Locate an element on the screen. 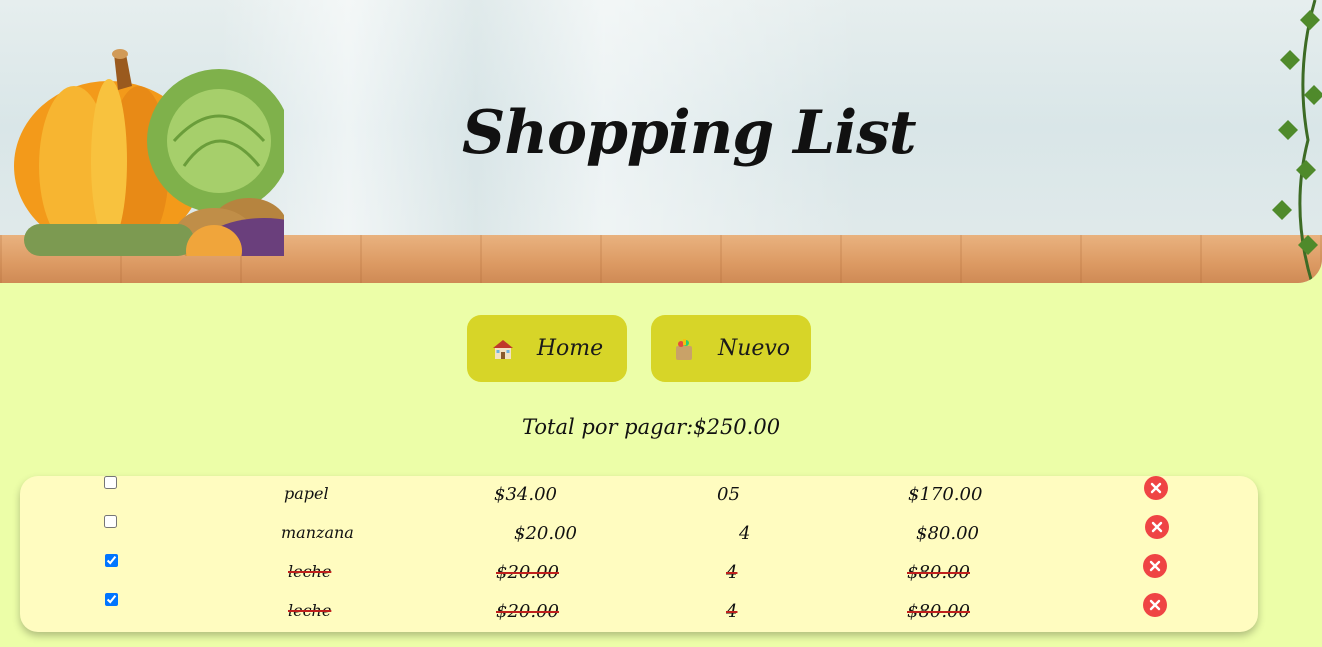 The width and height of the screenshot is (1322, 647). list-item: papel $34.00 05 $170.00 is located at coordinates (639, 495).